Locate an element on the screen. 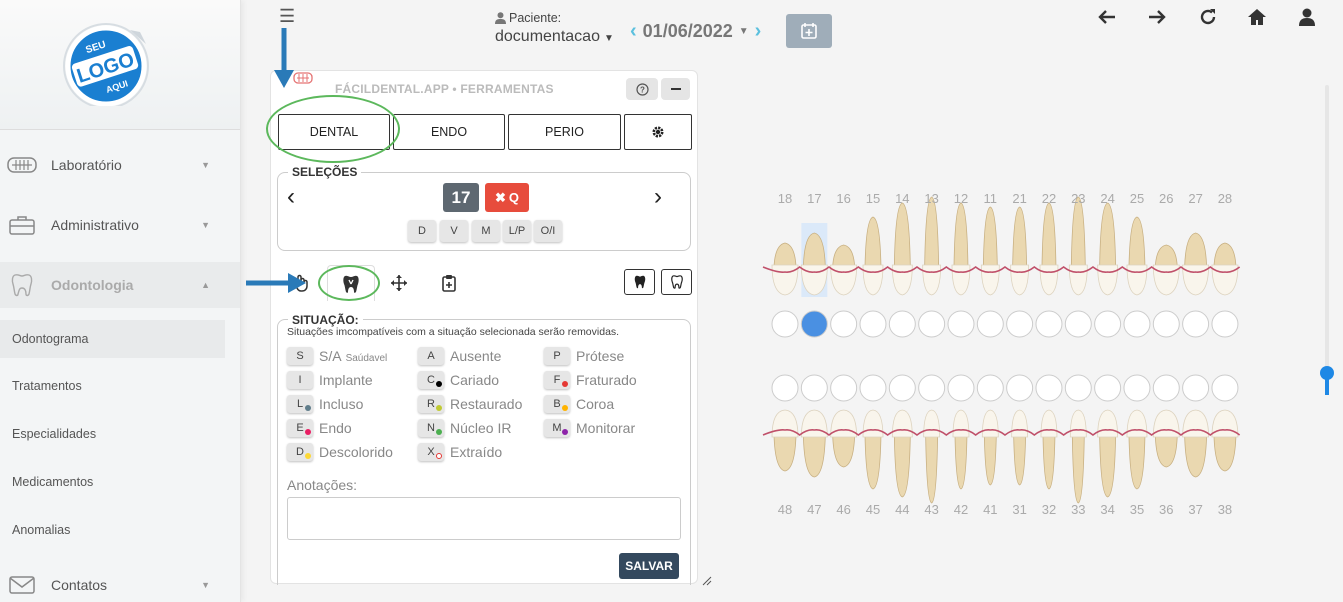 This screenshot has height=602, width=1343. face-button-oi: O/I is located at coordinates (548, 231).